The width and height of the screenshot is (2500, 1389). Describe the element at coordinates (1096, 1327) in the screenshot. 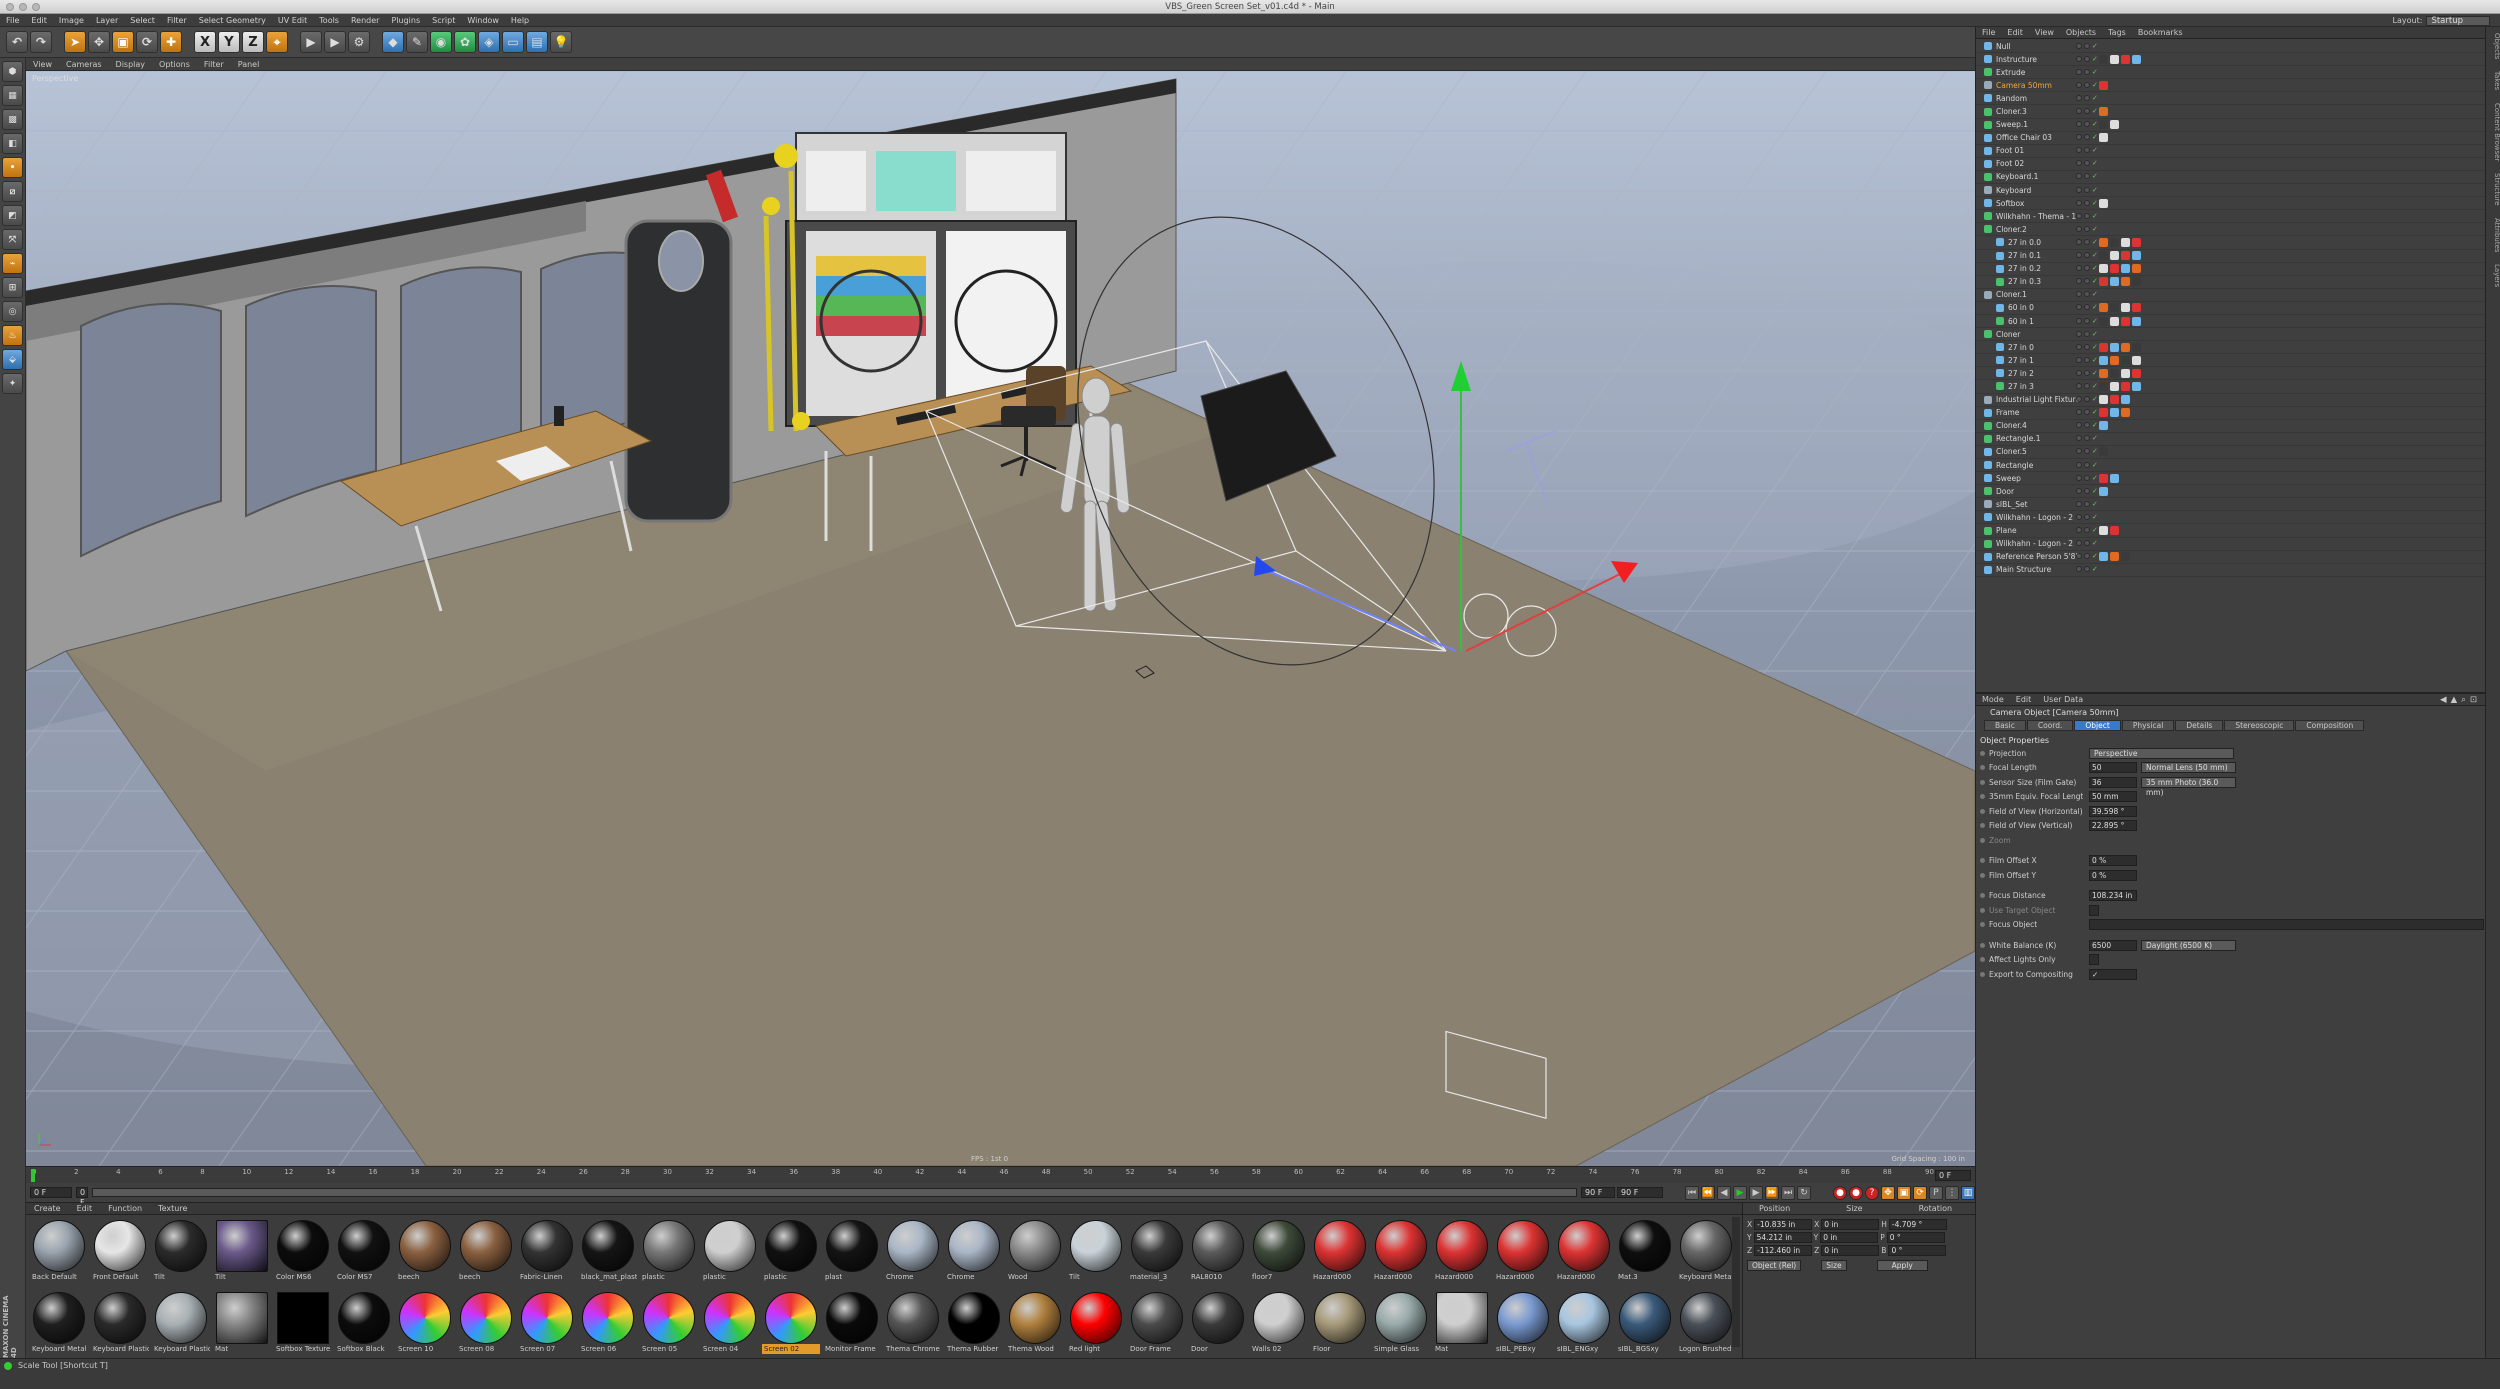

I see `material-swatch: Red light` at that location.